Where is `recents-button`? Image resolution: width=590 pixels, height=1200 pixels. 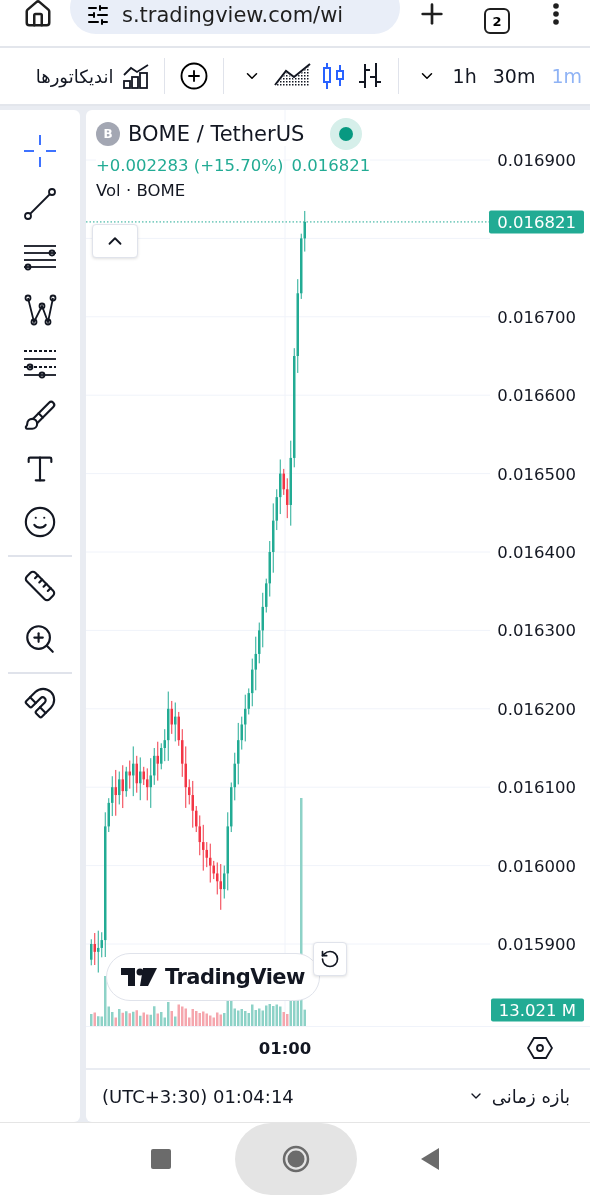 recents-button is located at coordinates (161, 1158).